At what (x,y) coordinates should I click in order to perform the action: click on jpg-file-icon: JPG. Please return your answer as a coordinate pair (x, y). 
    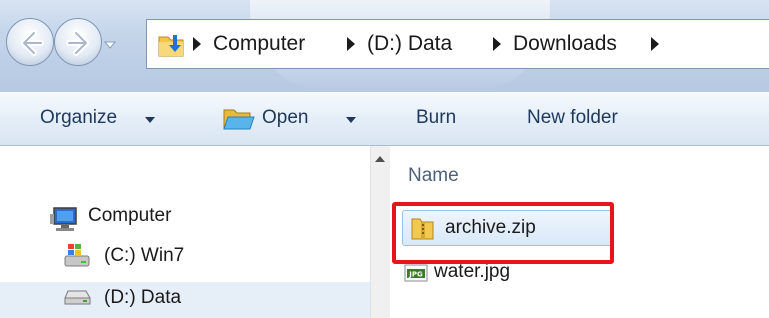
    Looking at the image, I should click on (416, 273).